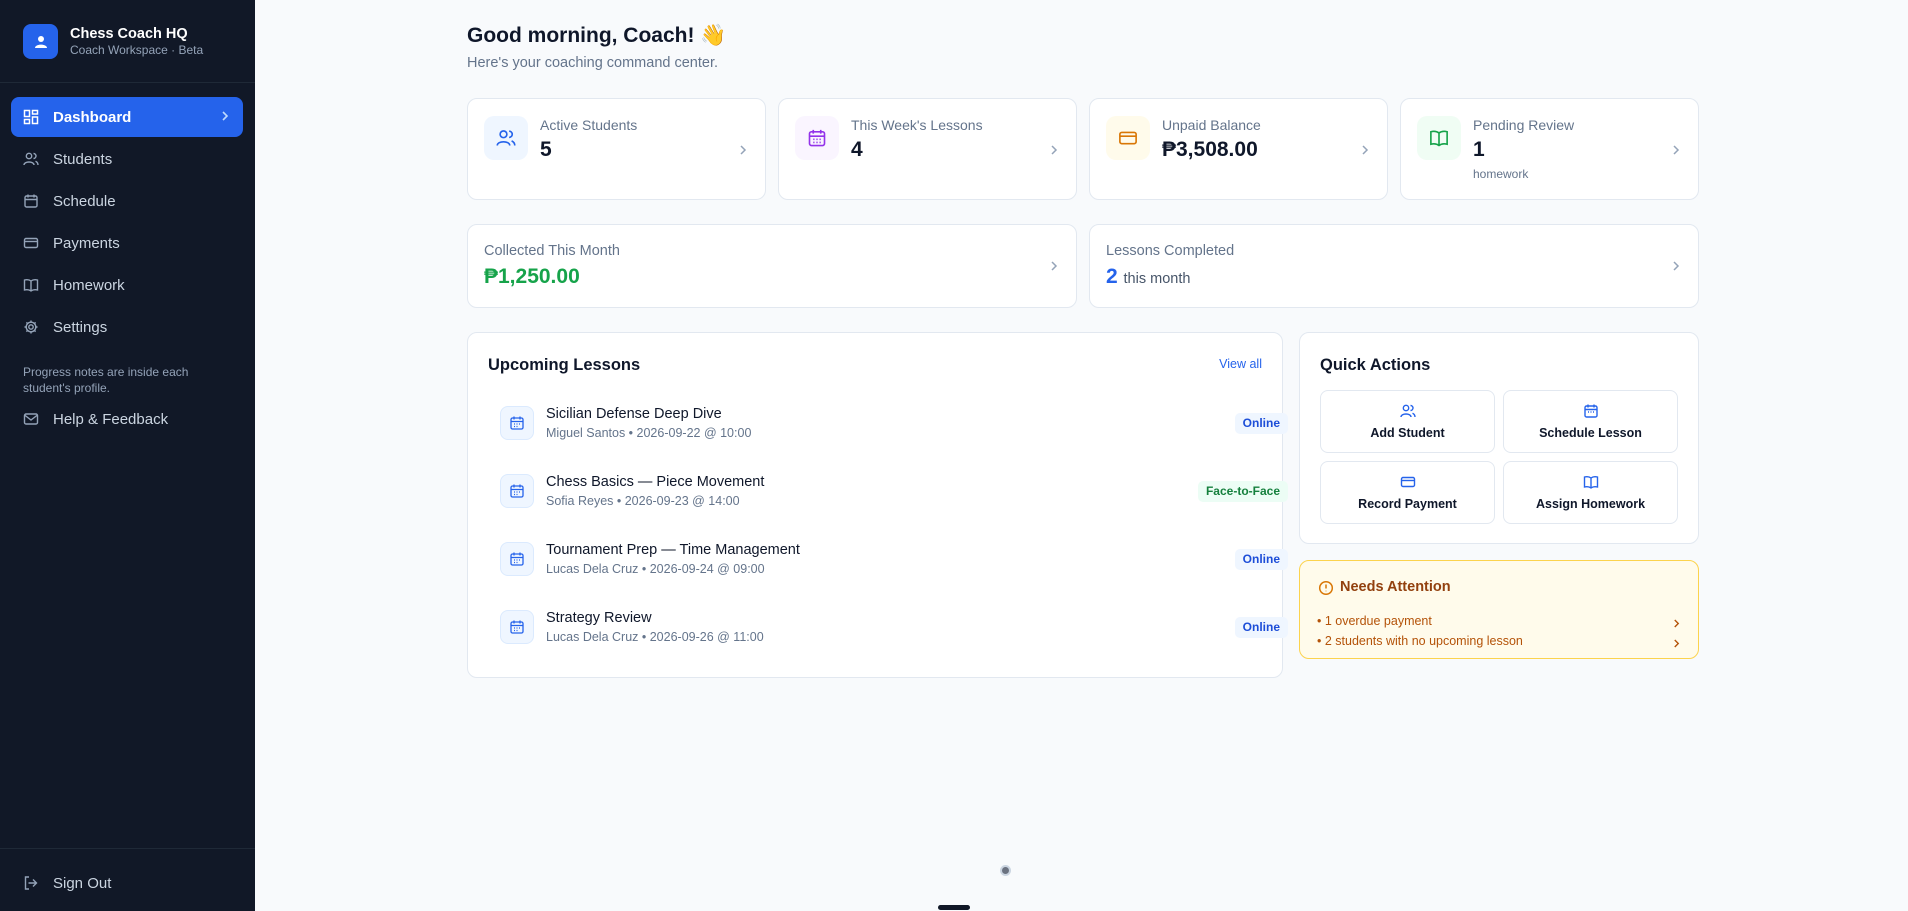  Describe the element at coordinates (599, 618) in the screenshot. I see `lesson-title: Strategy Review` at that location.